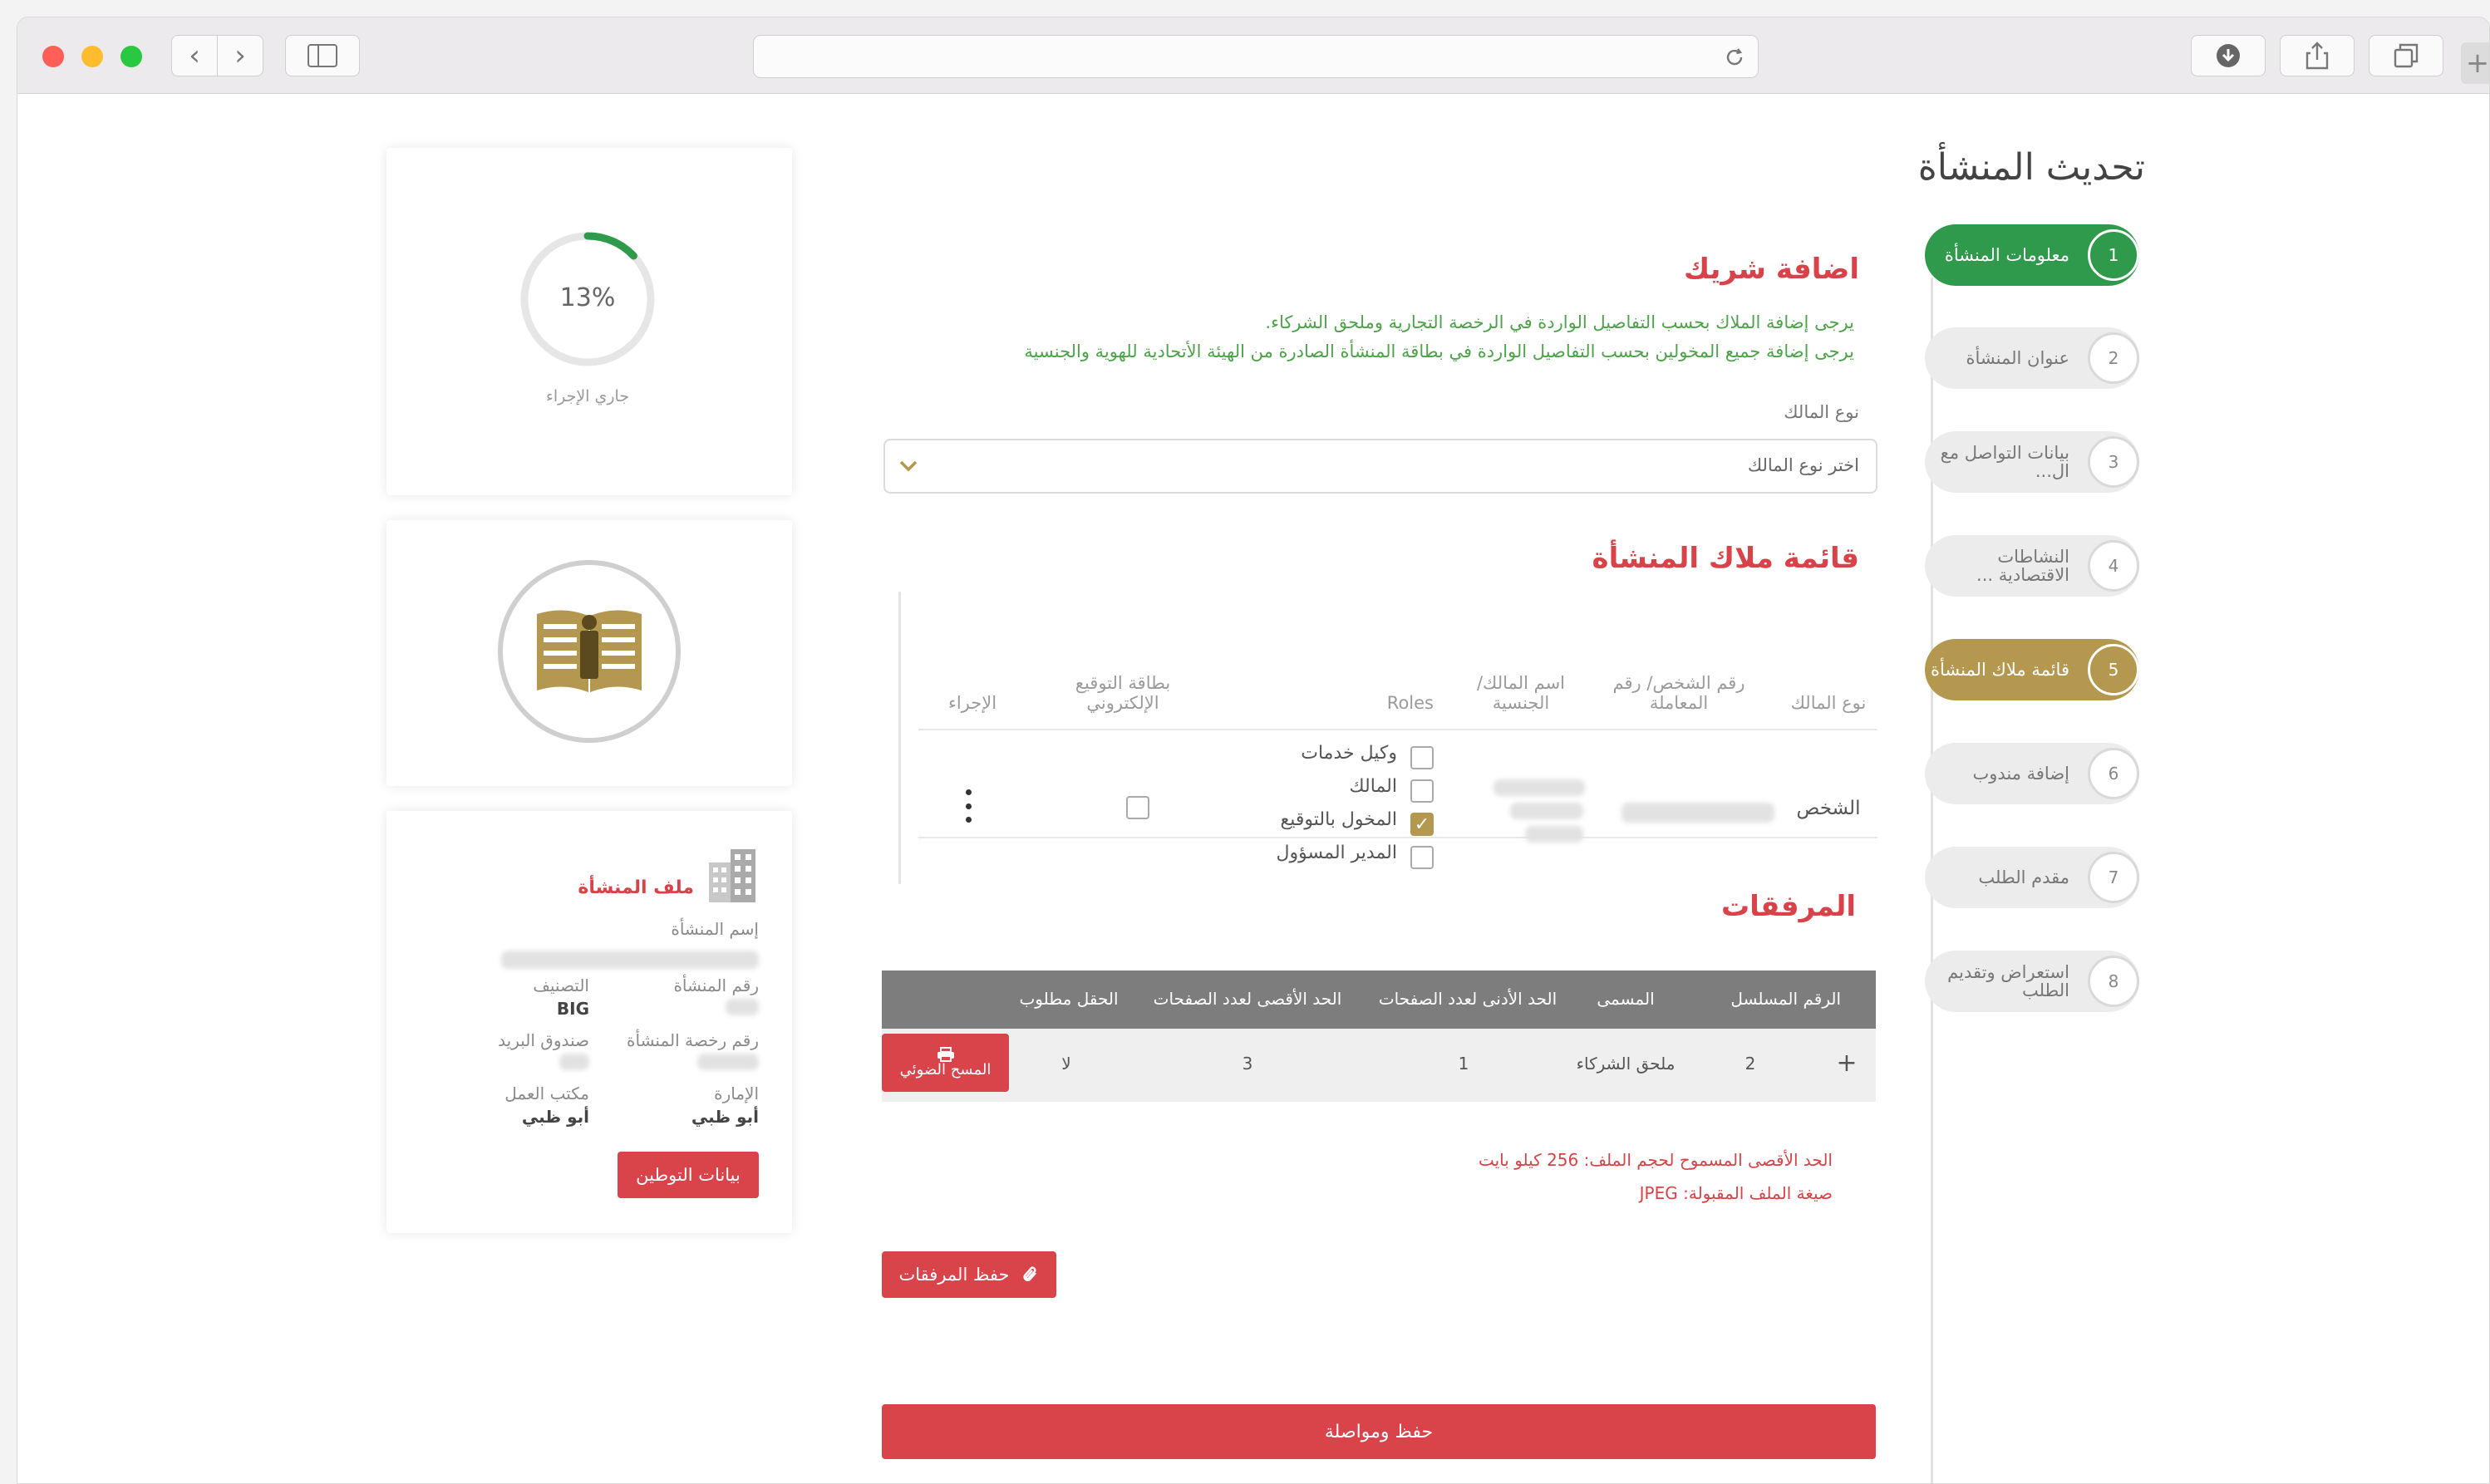 The height and width of the screenshot is (1484, 2490). I want to click on open-book-info-icon, so click(589, 651).